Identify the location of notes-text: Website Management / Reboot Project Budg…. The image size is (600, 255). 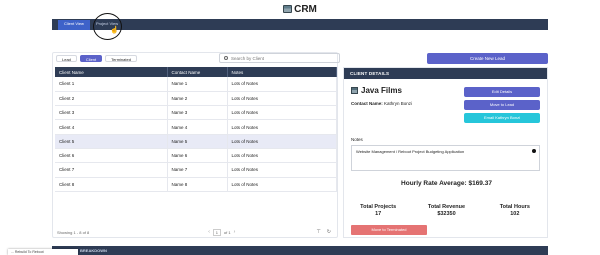
(410, 151).